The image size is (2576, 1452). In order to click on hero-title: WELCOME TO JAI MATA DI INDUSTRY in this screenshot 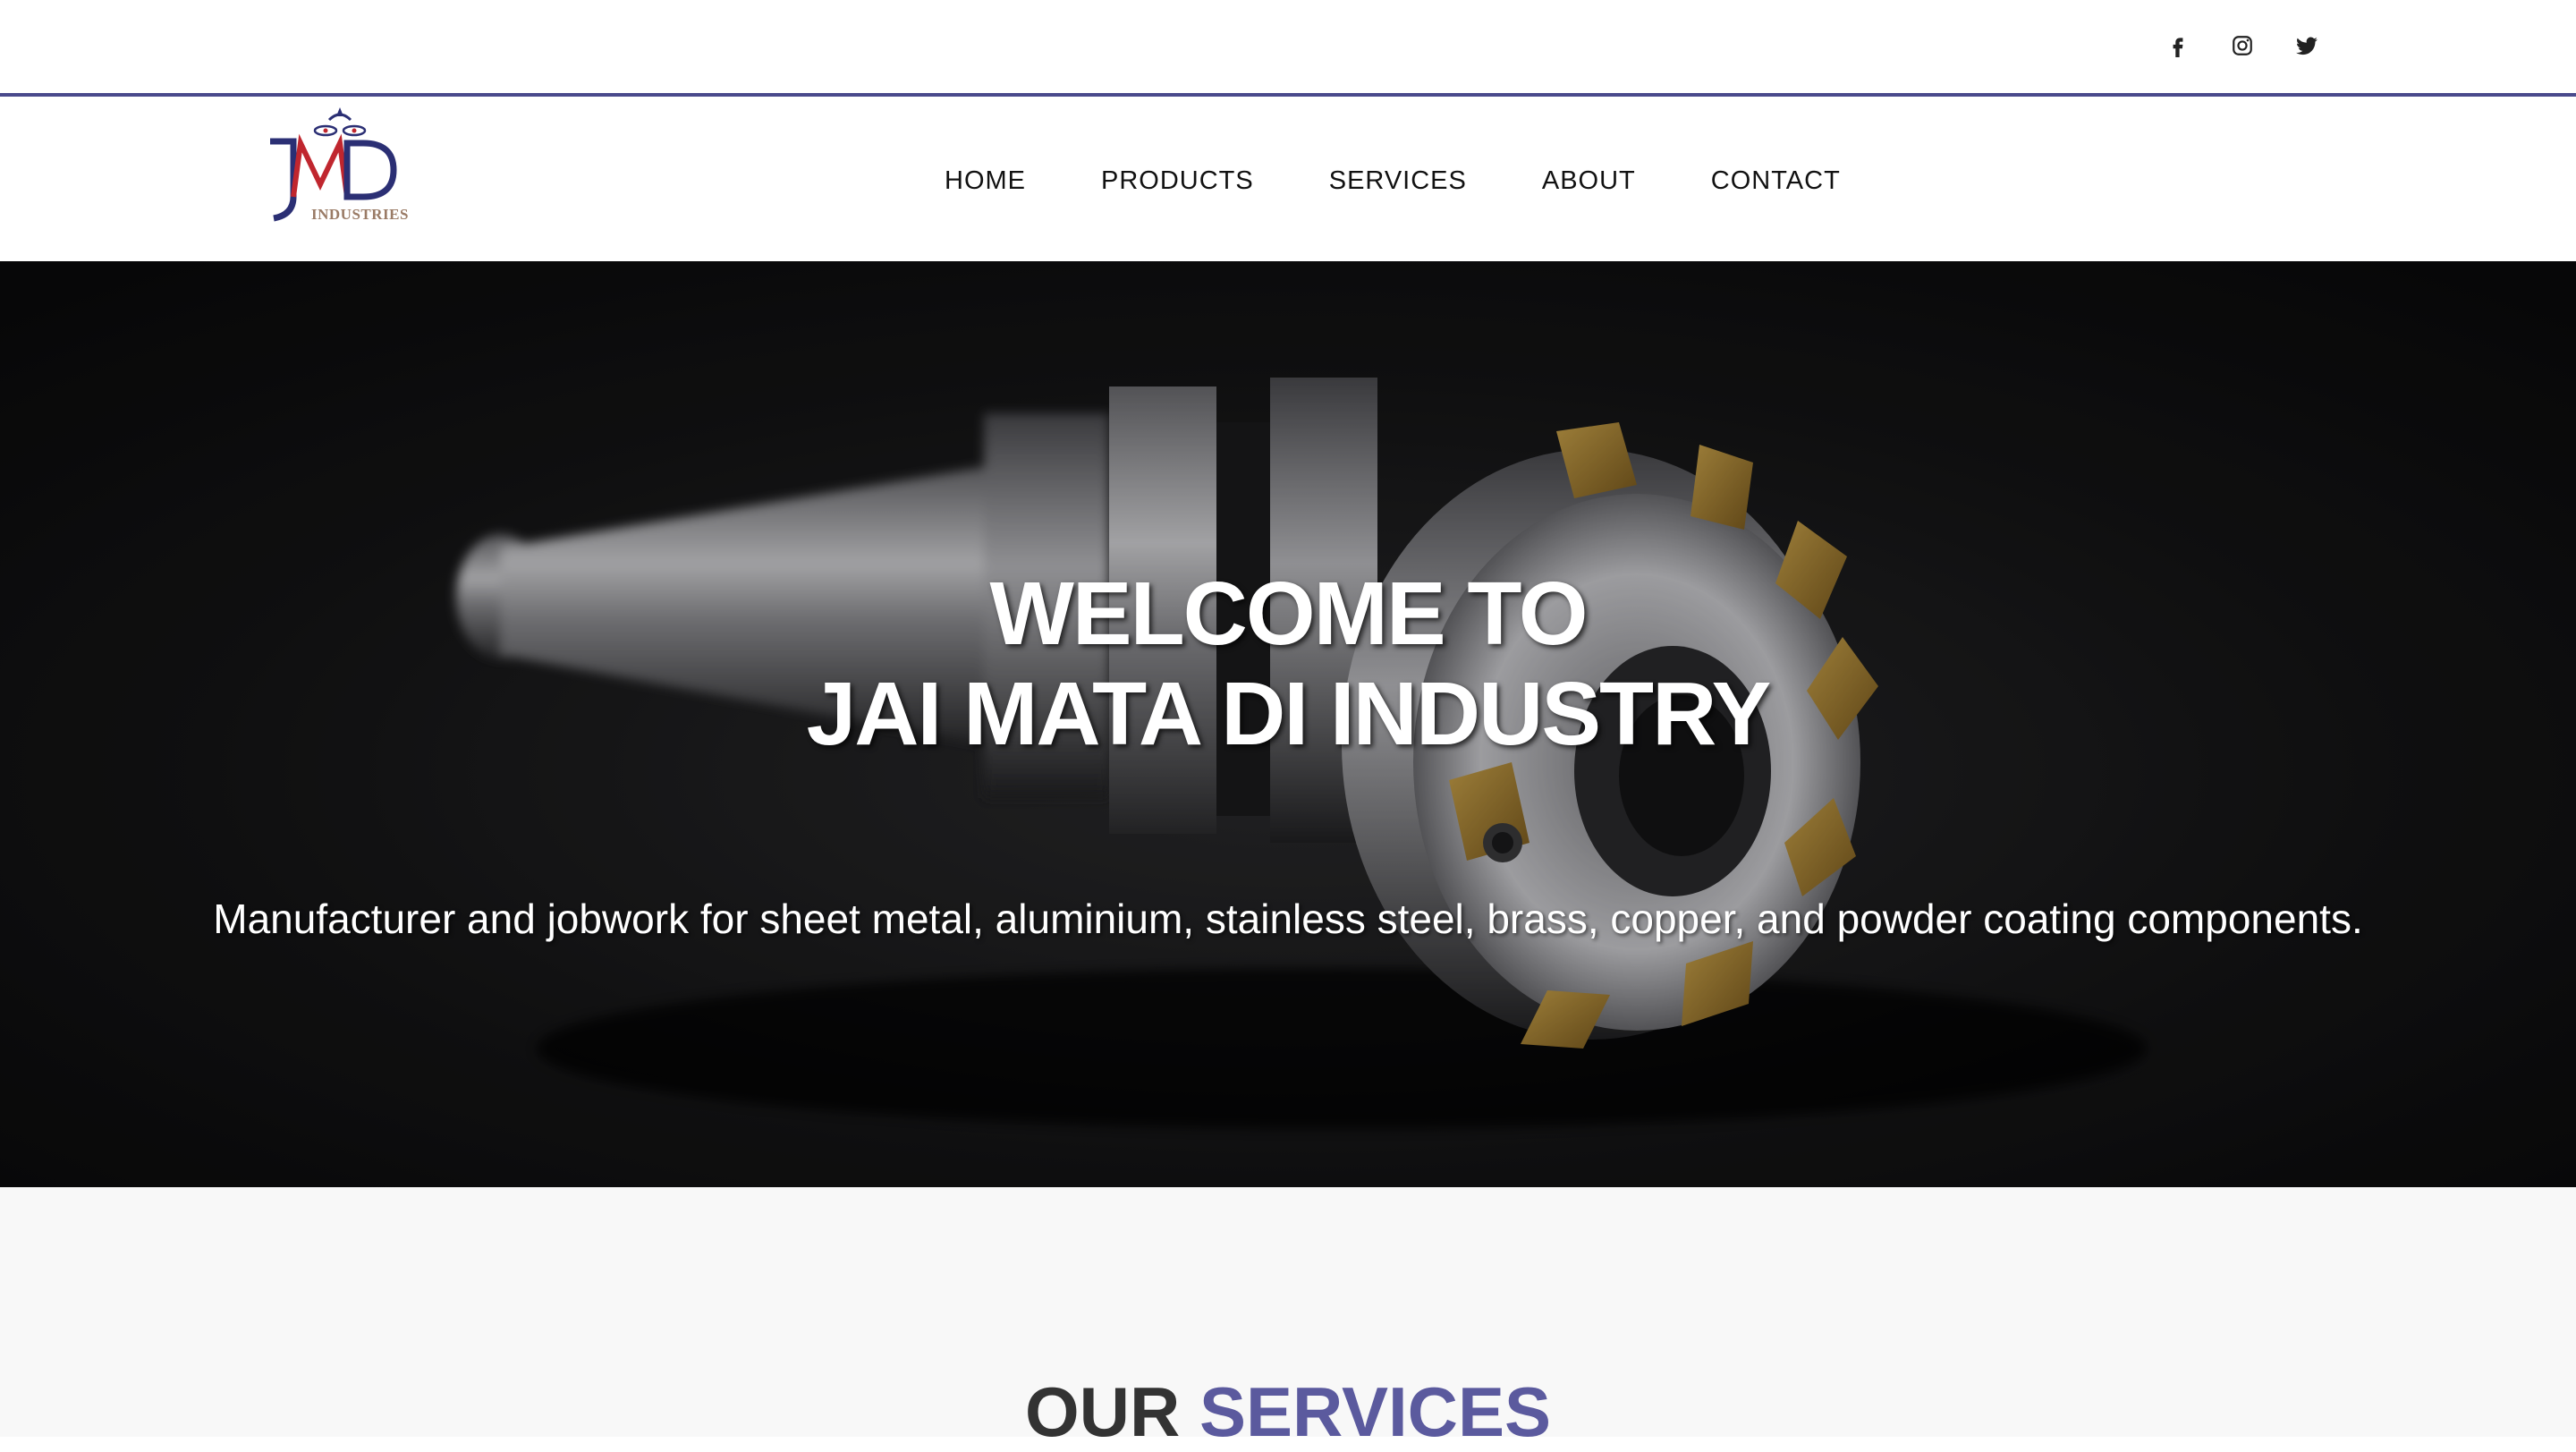, I will do `click(1288, 664)`.